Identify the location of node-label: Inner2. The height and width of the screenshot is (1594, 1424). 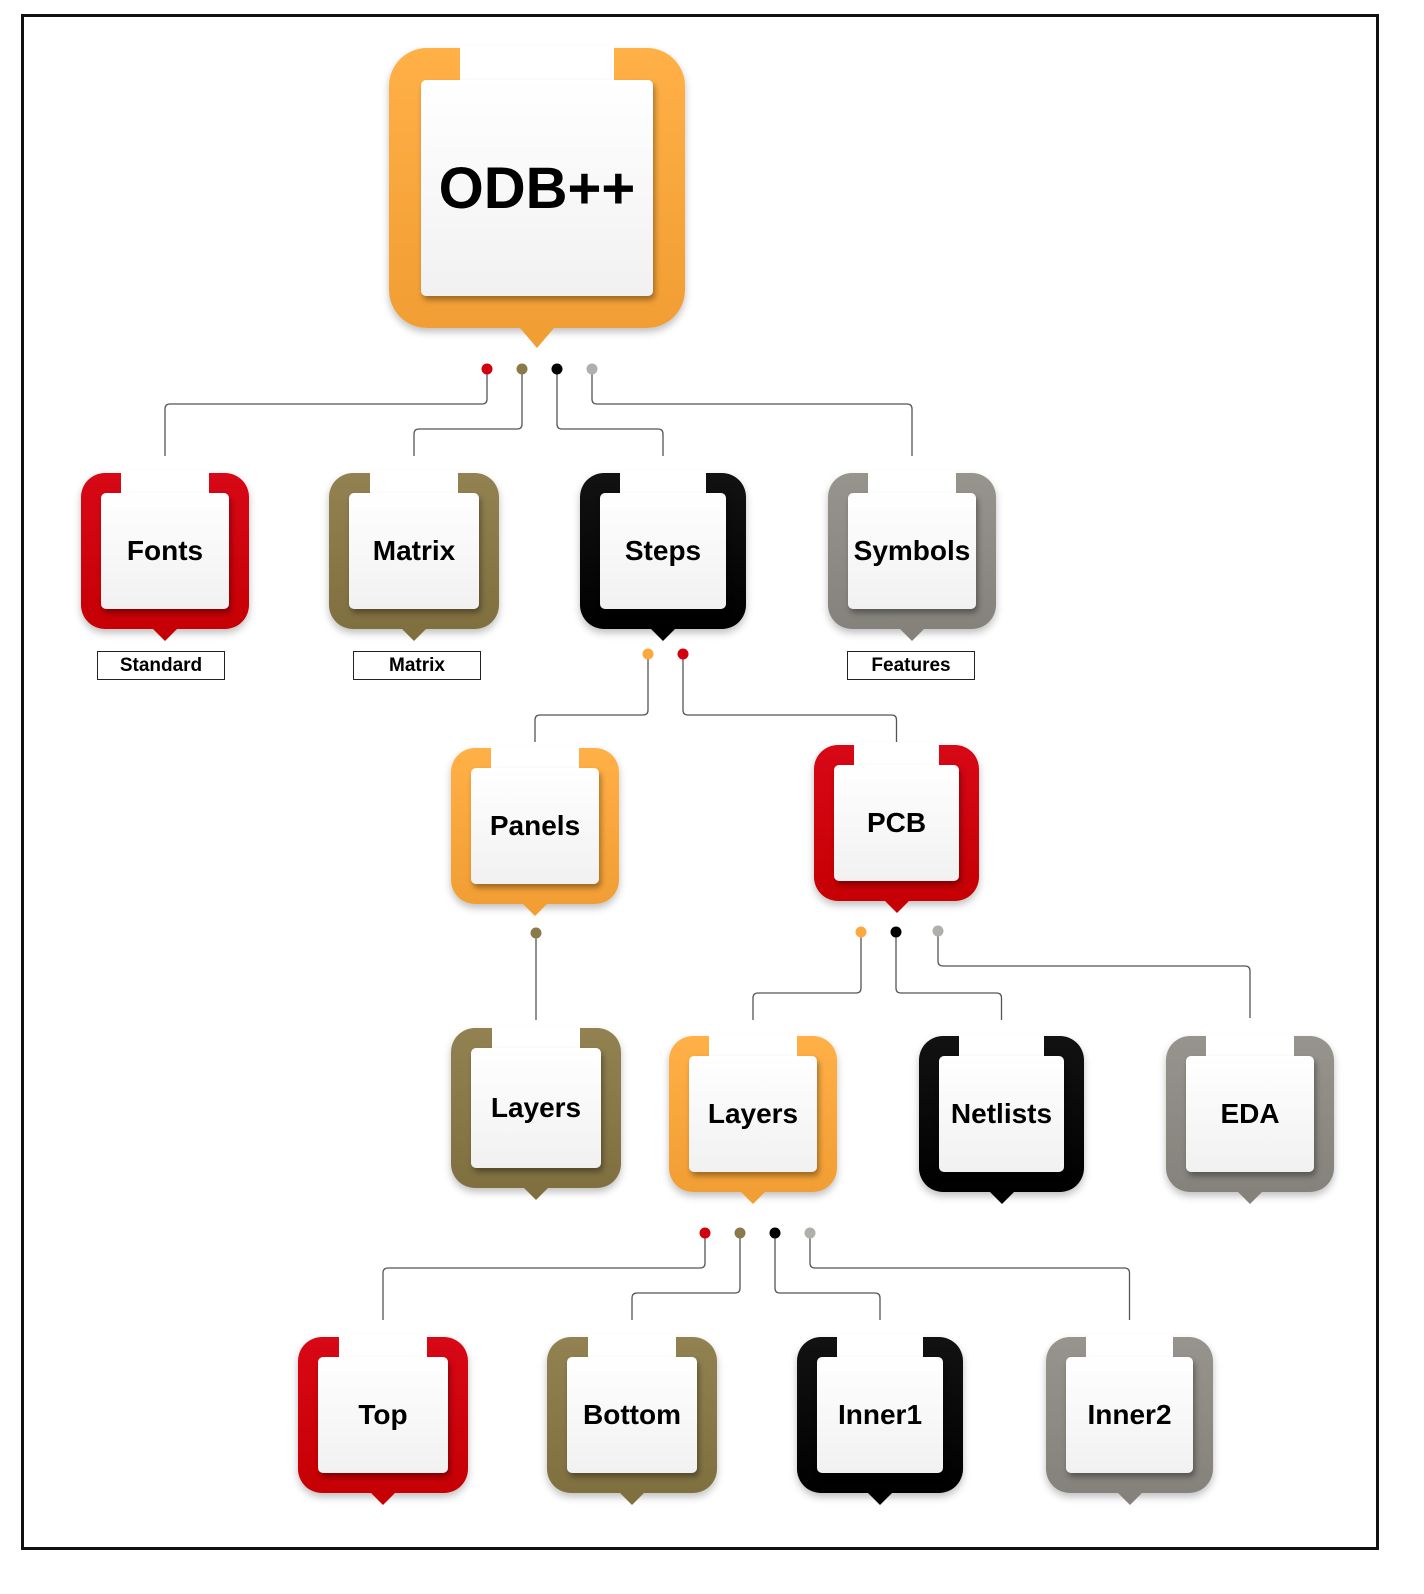
(1129, 1414).